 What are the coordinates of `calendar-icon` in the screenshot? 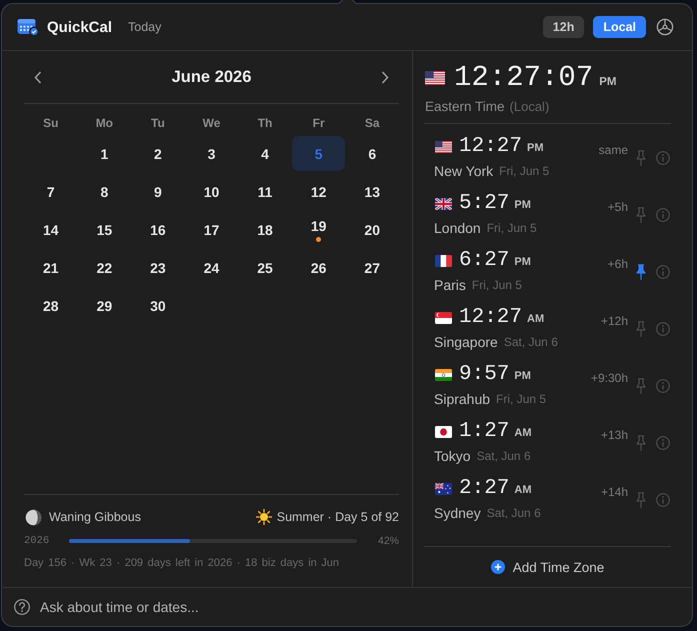 It's located at (28, 27).